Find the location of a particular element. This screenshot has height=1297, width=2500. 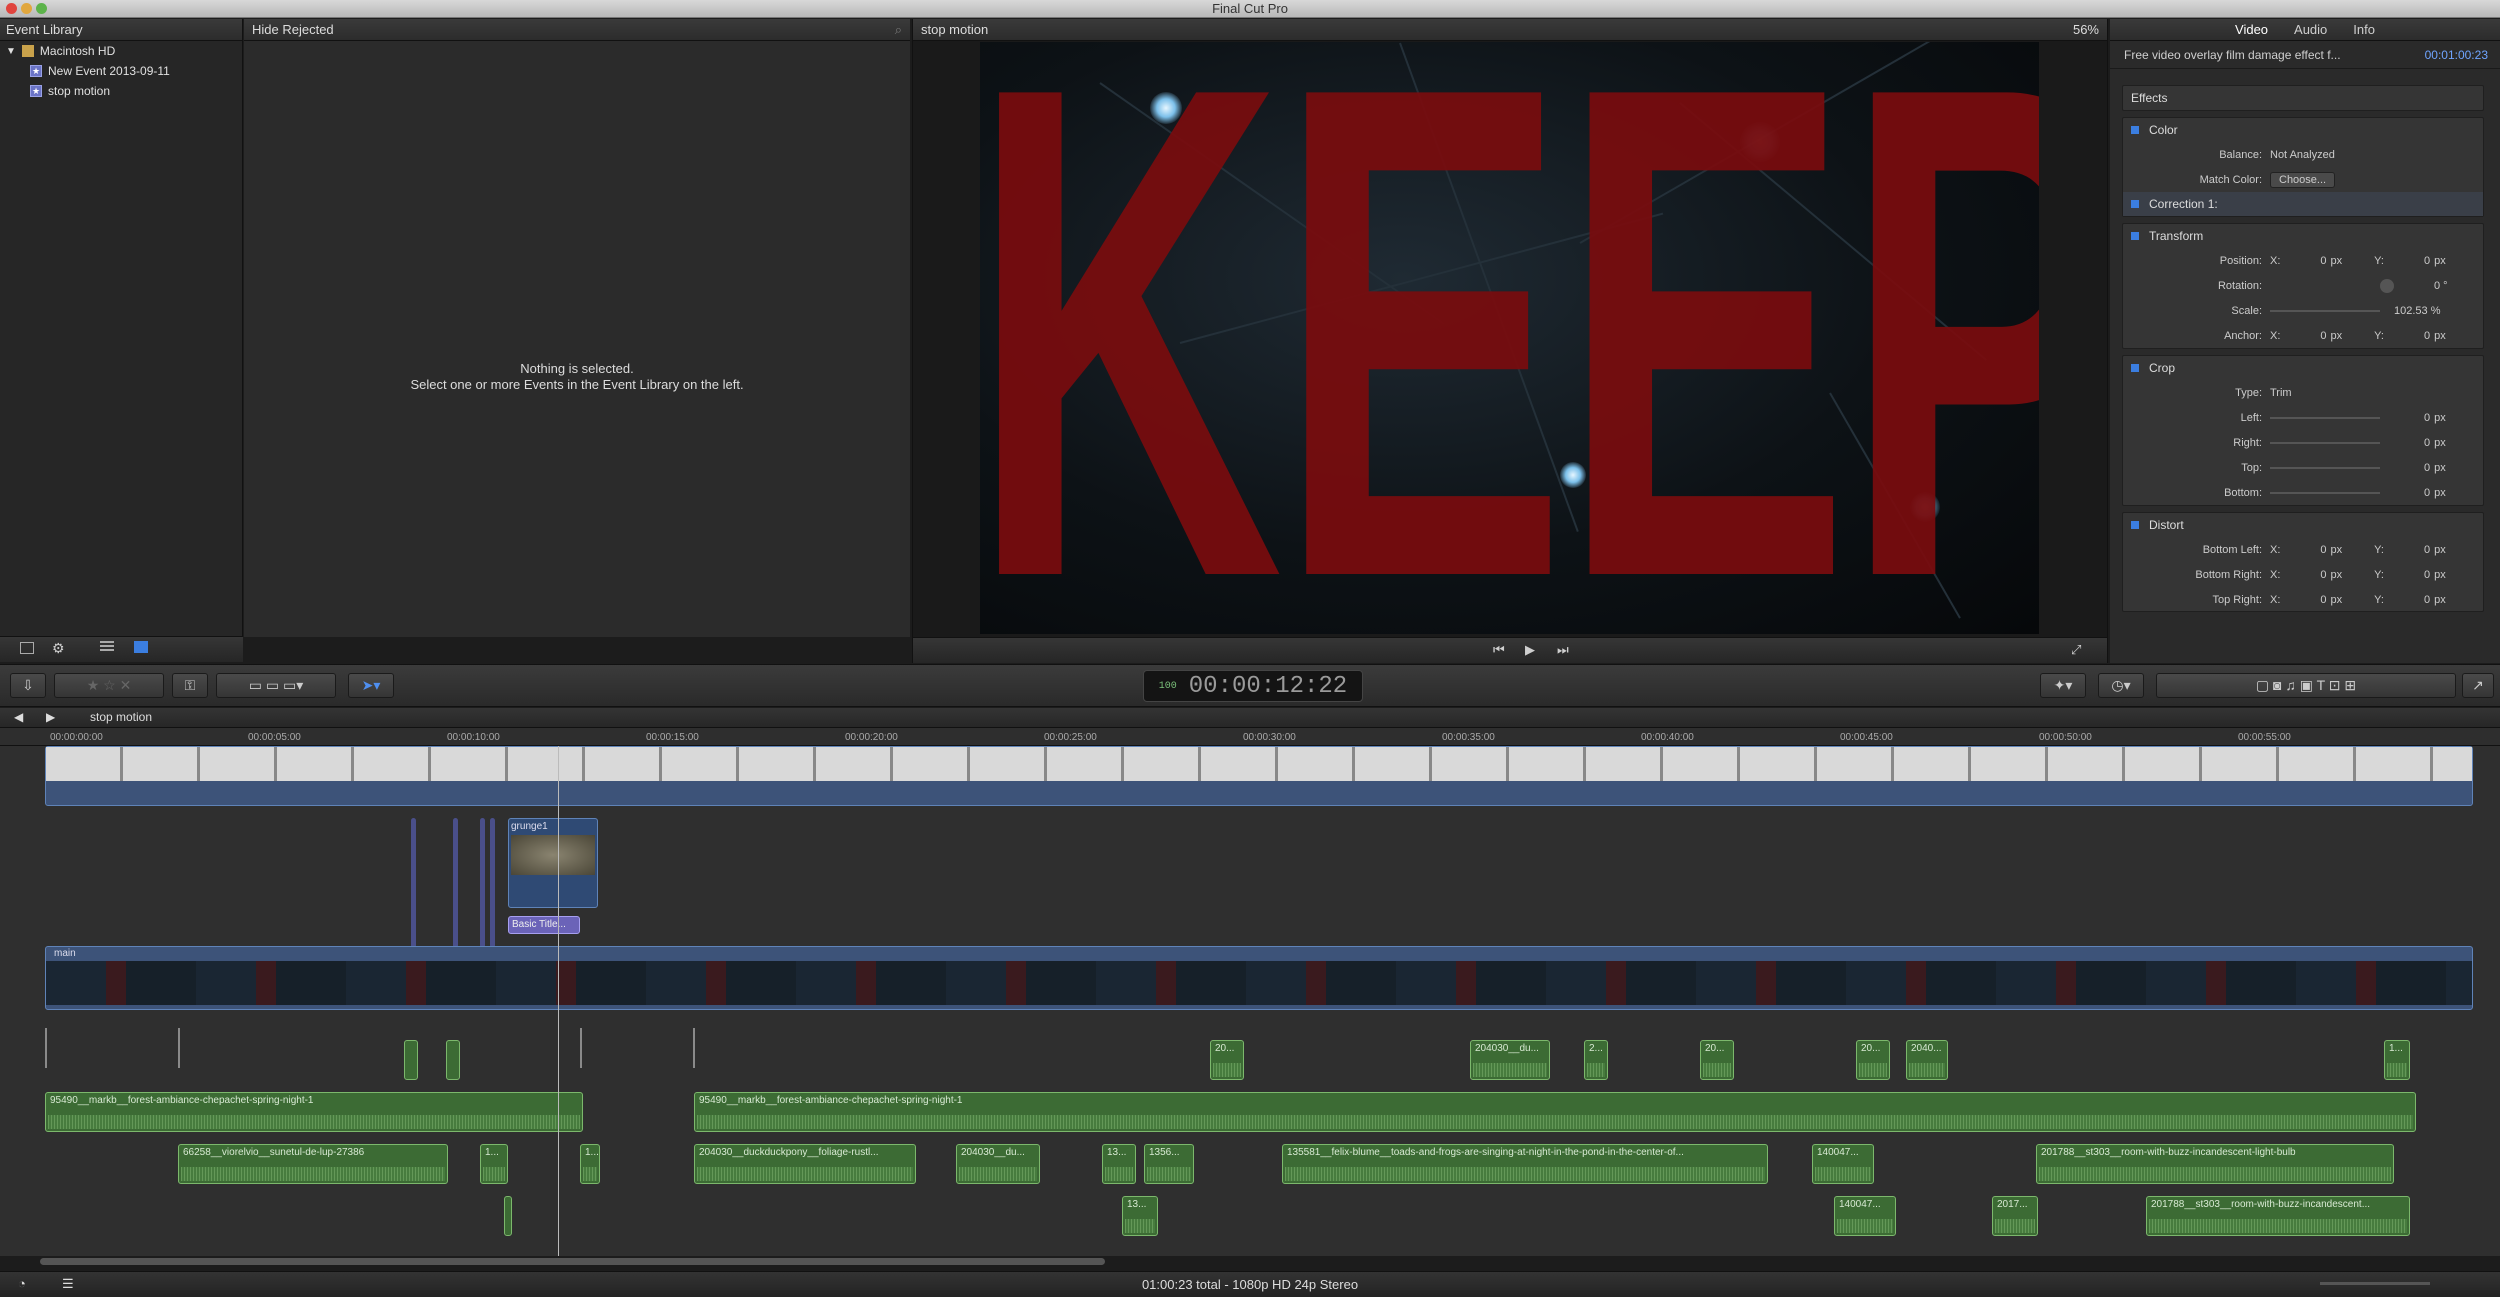

hide-rejected-filter: Hide Rejected is located at coordinates (293, 29).